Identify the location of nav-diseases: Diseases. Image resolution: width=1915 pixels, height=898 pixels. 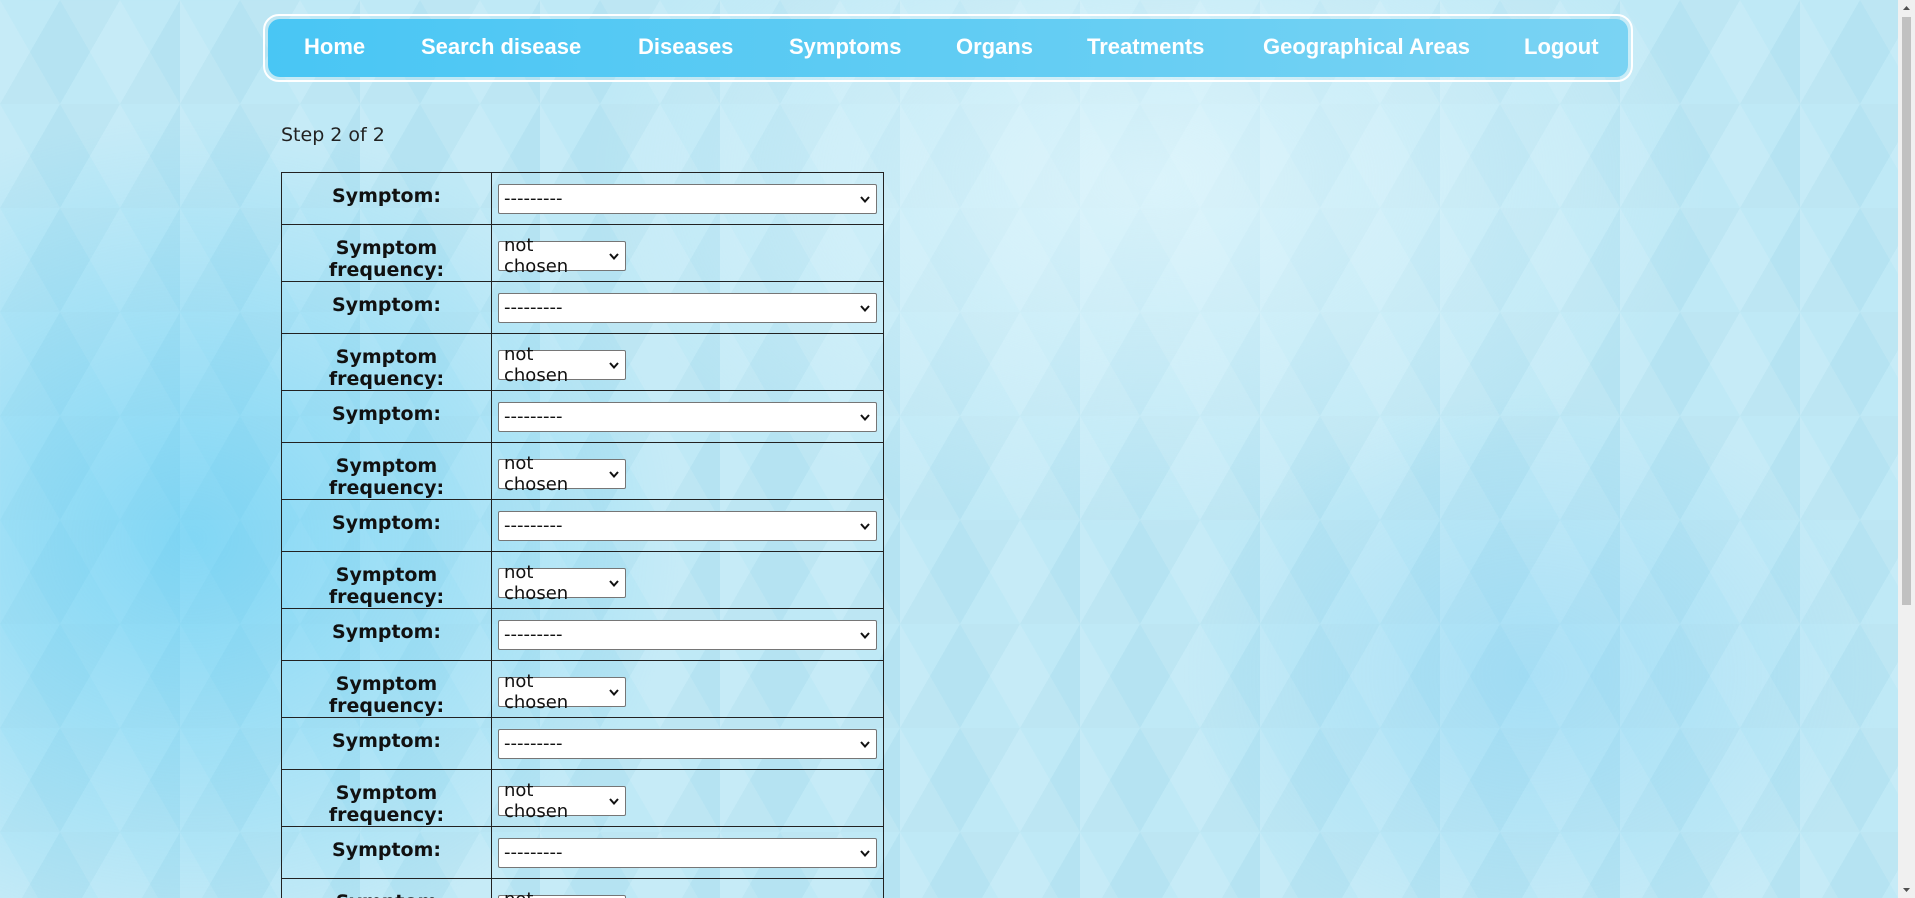
(685, 47).